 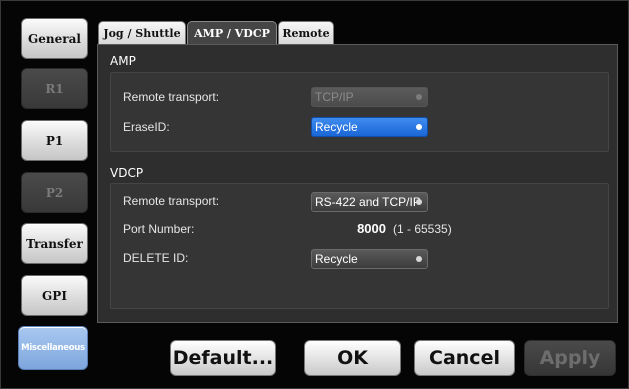 What do you see at coordinates (464, 358) in the screenshot?
I see `cancel-button: Cancel` at bounding box center [464, 358].